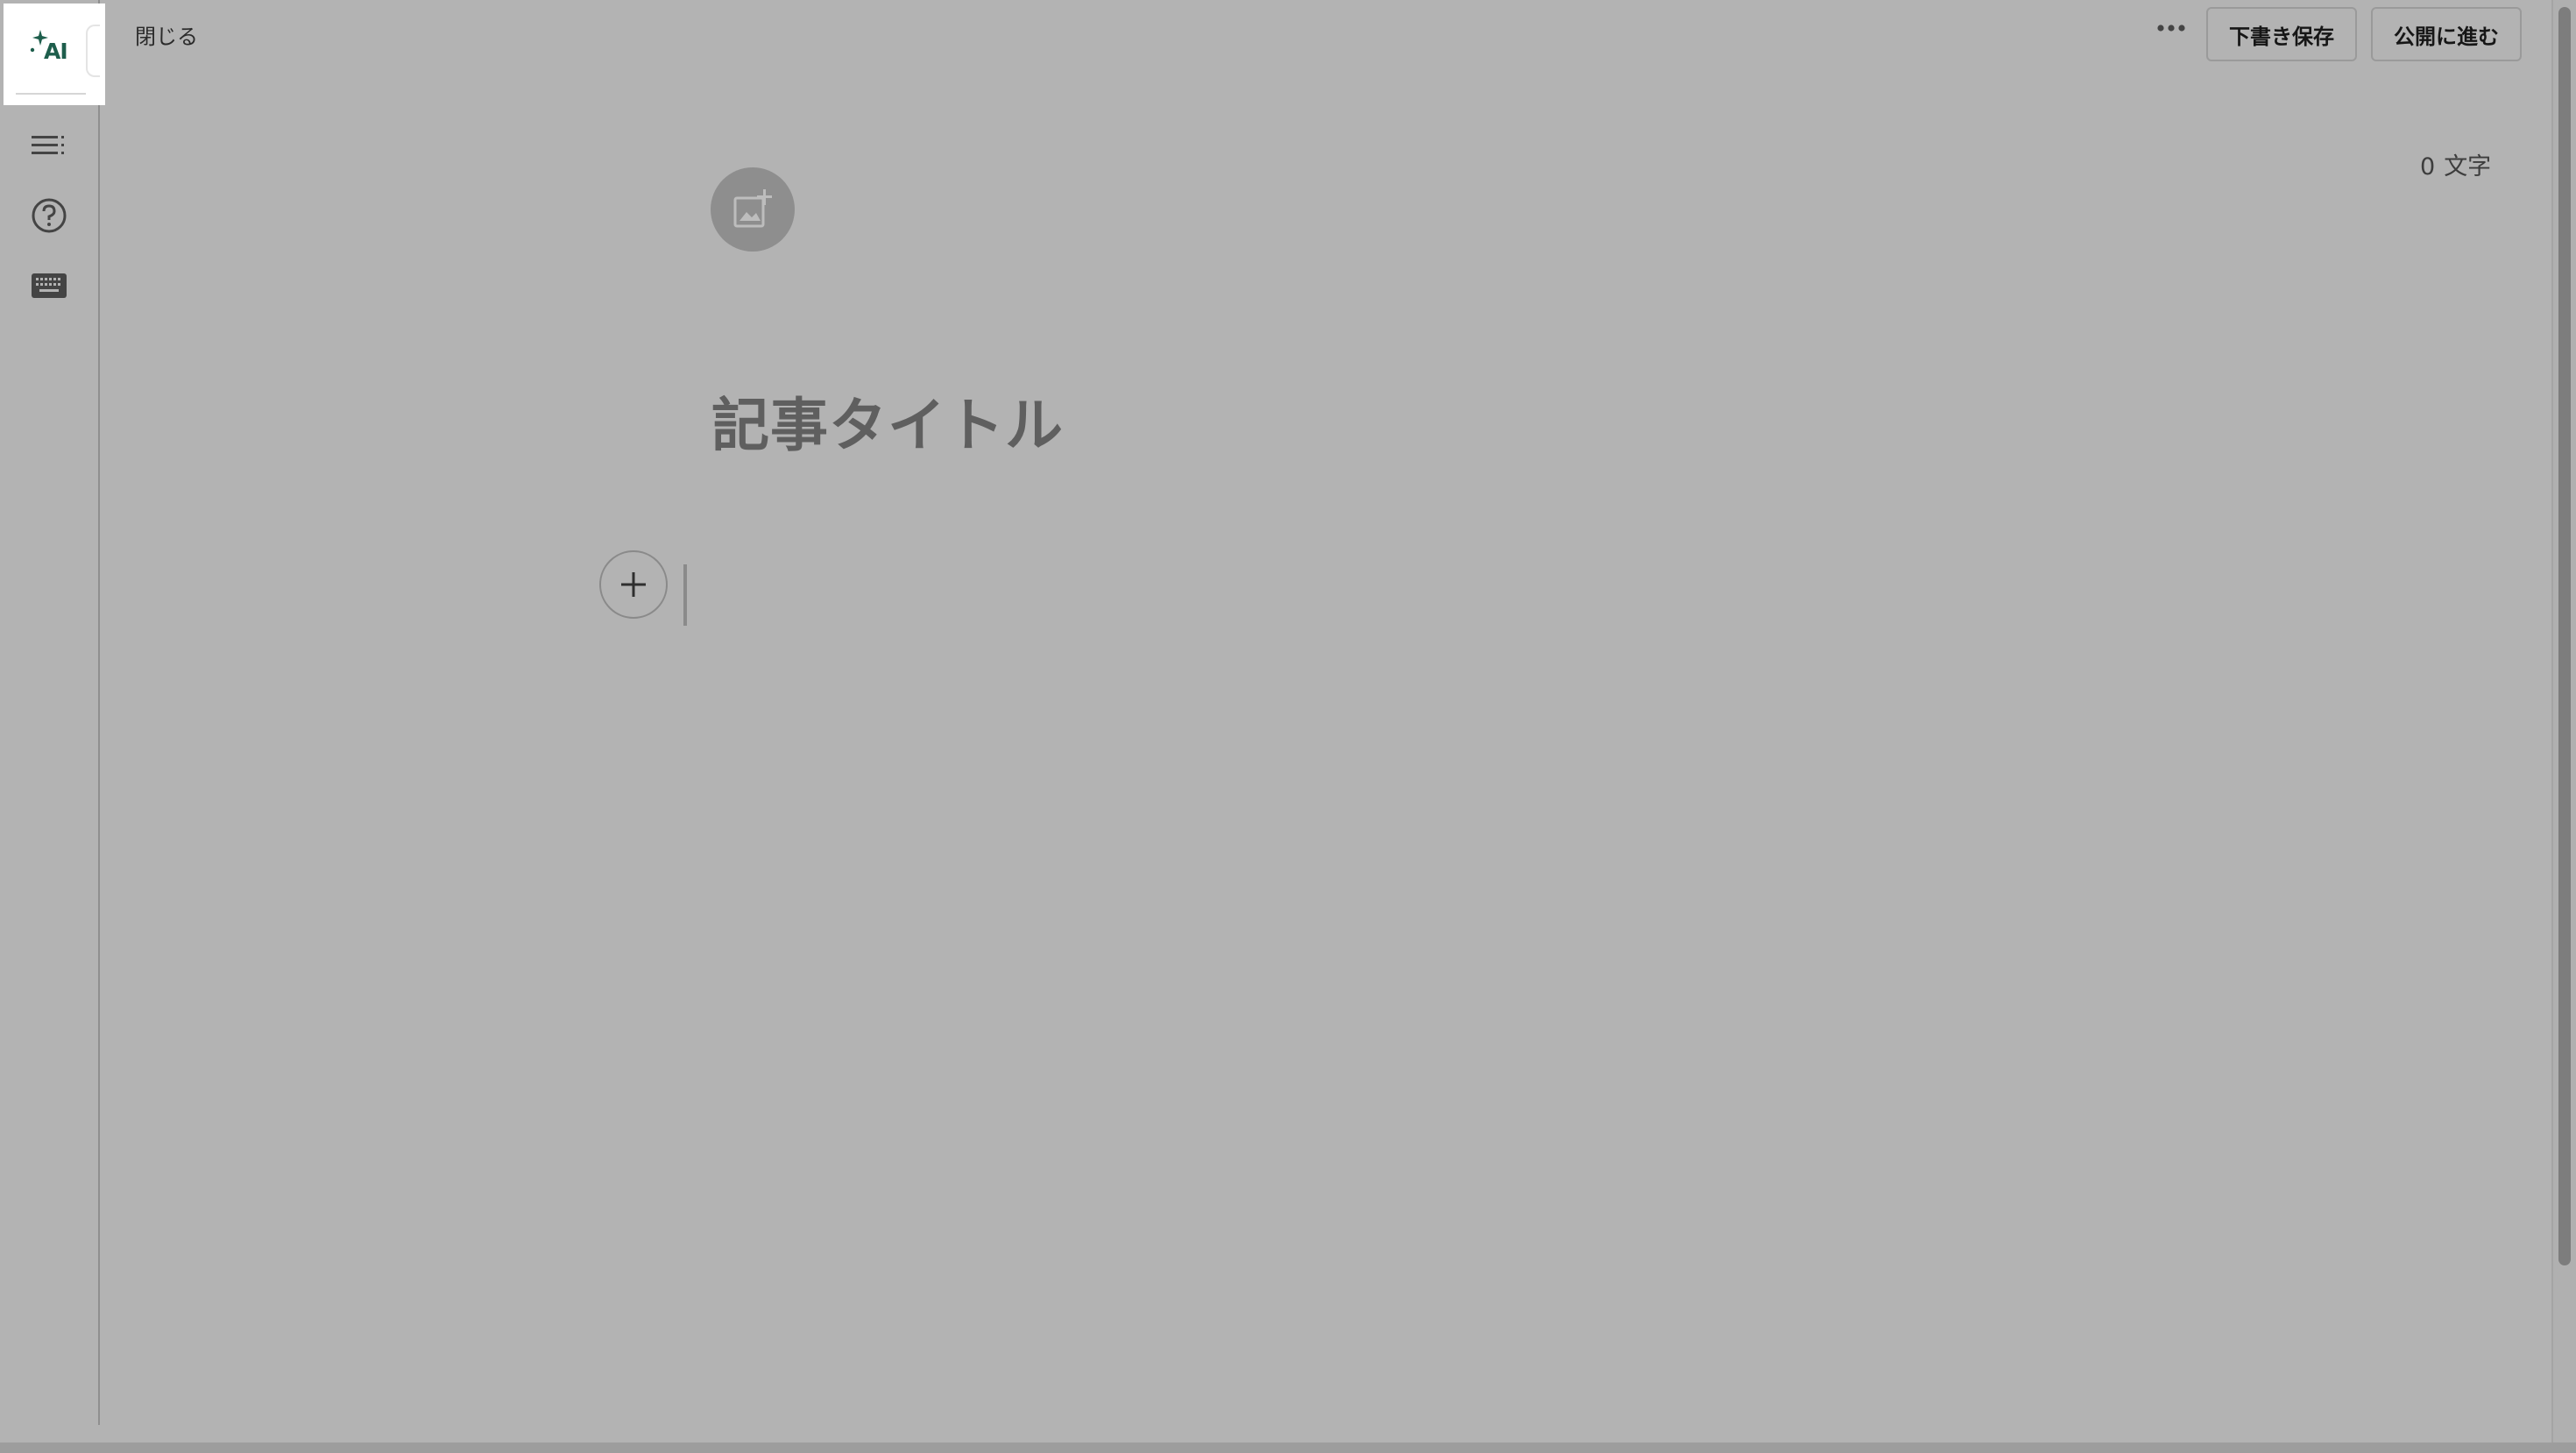 The height and width of the screenshot is (1453, 2576). What do you see at coordinates (2446, 34) in the screenshot?
I see `publish-button: 公開に進む` at bounding box center [2446, 34].